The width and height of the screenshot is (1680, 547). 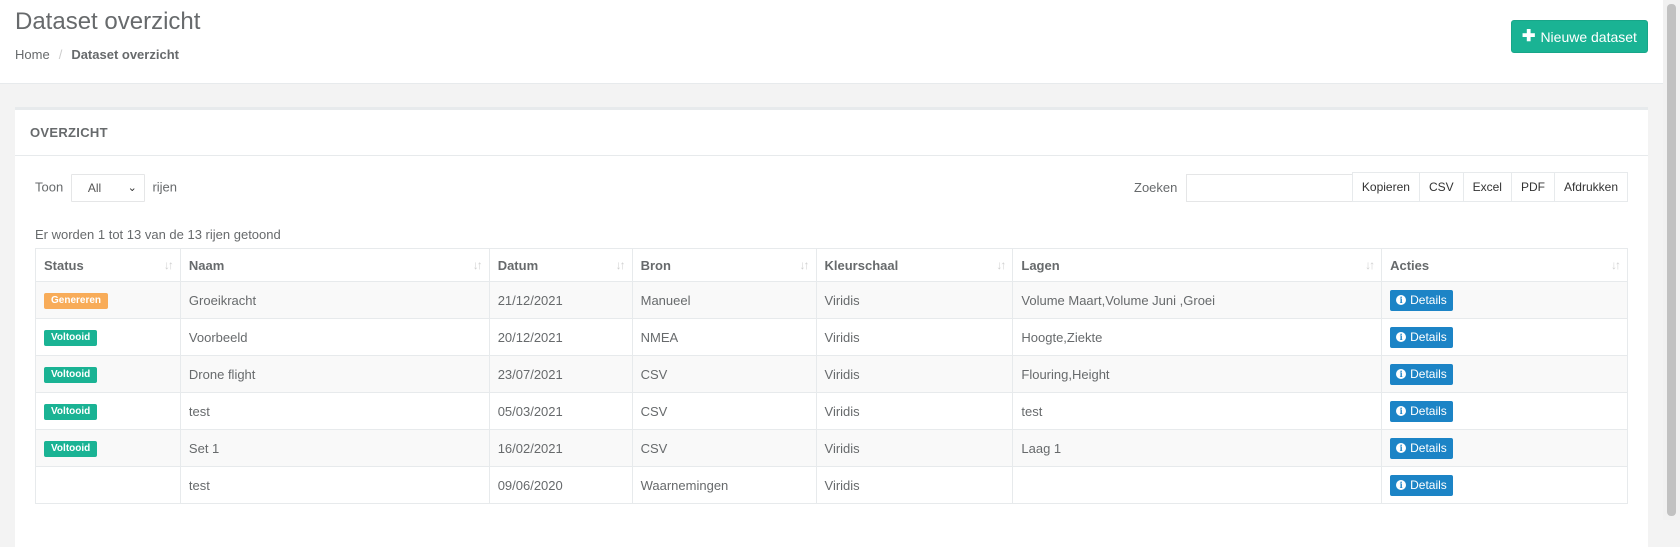 What do you see at coordinates (831, 133) in the screenshot?
I see `panel-title: OVERZICHT` at bounding box center [831, 133].